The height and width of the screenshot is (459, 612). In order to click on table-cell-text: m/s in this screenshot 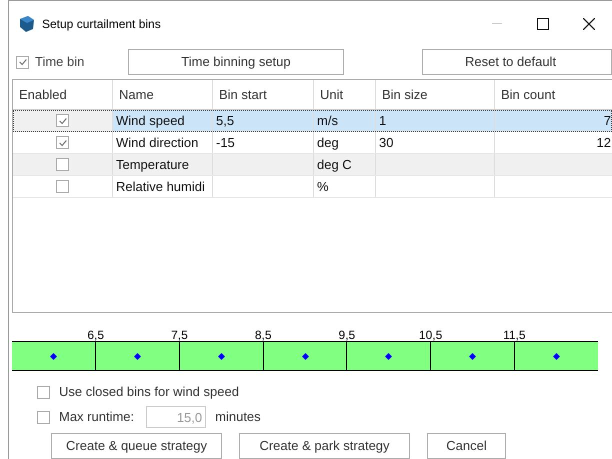, I will do `click(327, 121)`.